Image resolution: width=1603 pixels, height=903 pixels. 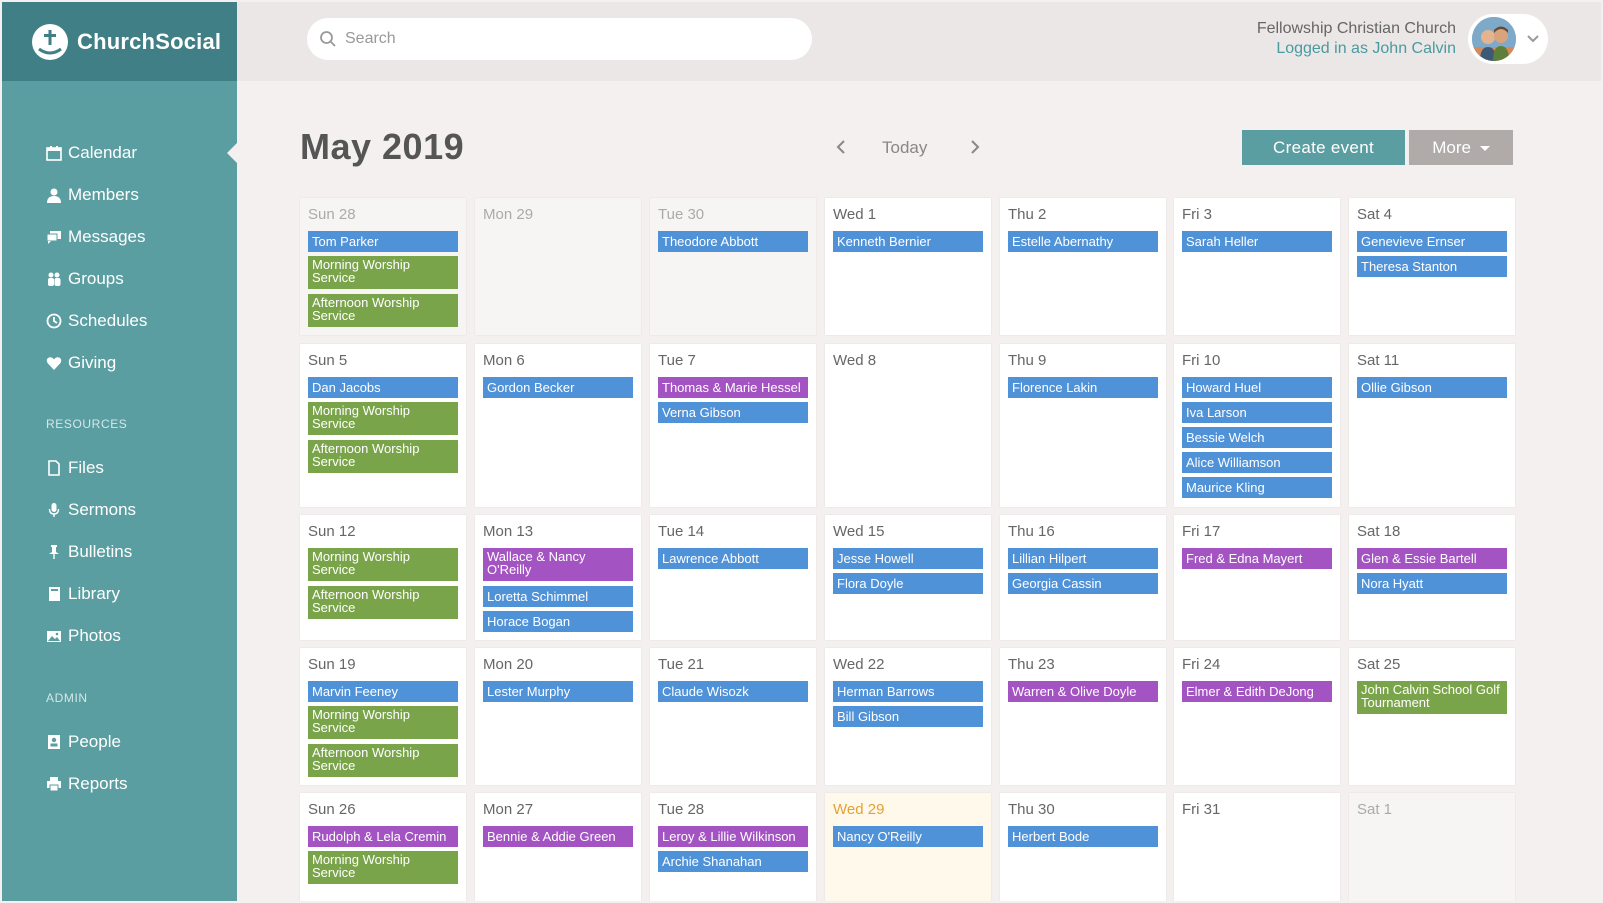 What do you see at coordinates (1083, 266) in the screenshot?
I see `day-cell: Thu 2 Estelle Abernathy` at bounding box center [1083, 266].